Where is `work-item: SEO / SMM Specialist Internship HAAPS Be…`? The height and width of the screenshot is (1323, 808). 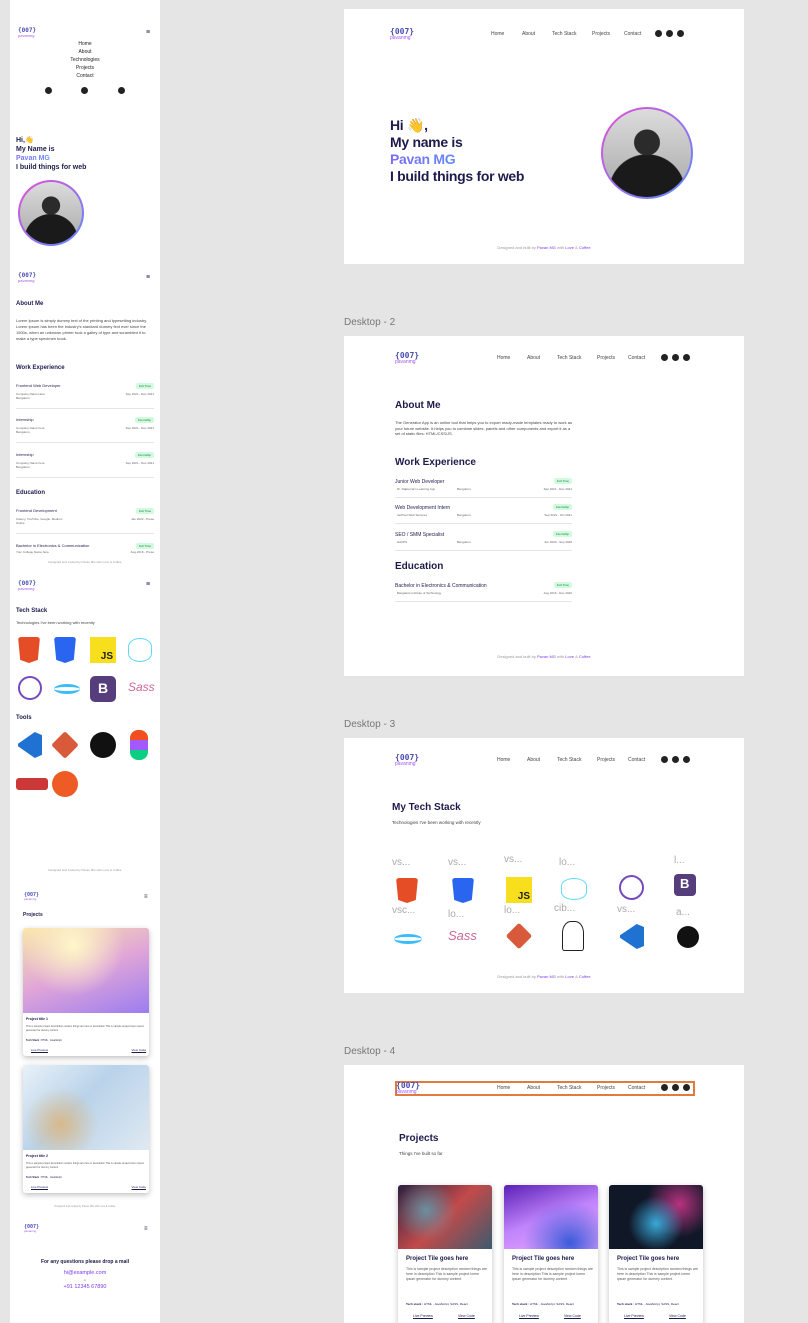 work-item: SEO / SMM Specialist Internship HAAPS Be… is located at coordinates (483, 542).